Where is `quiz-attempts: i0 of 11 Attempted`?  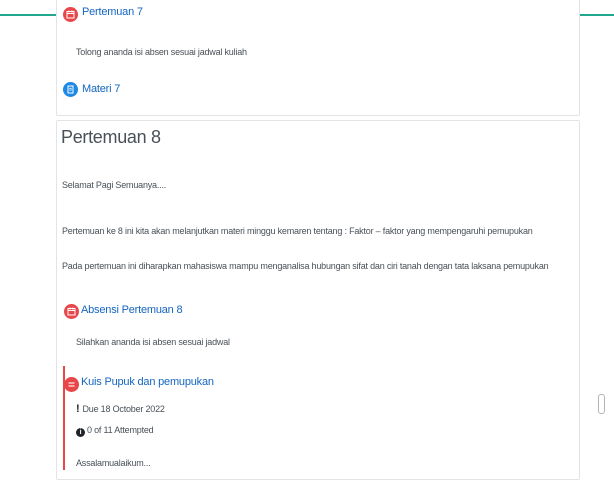 quiz-attempts: i0 of 11 Attempted is located at coordinates (115, 431).